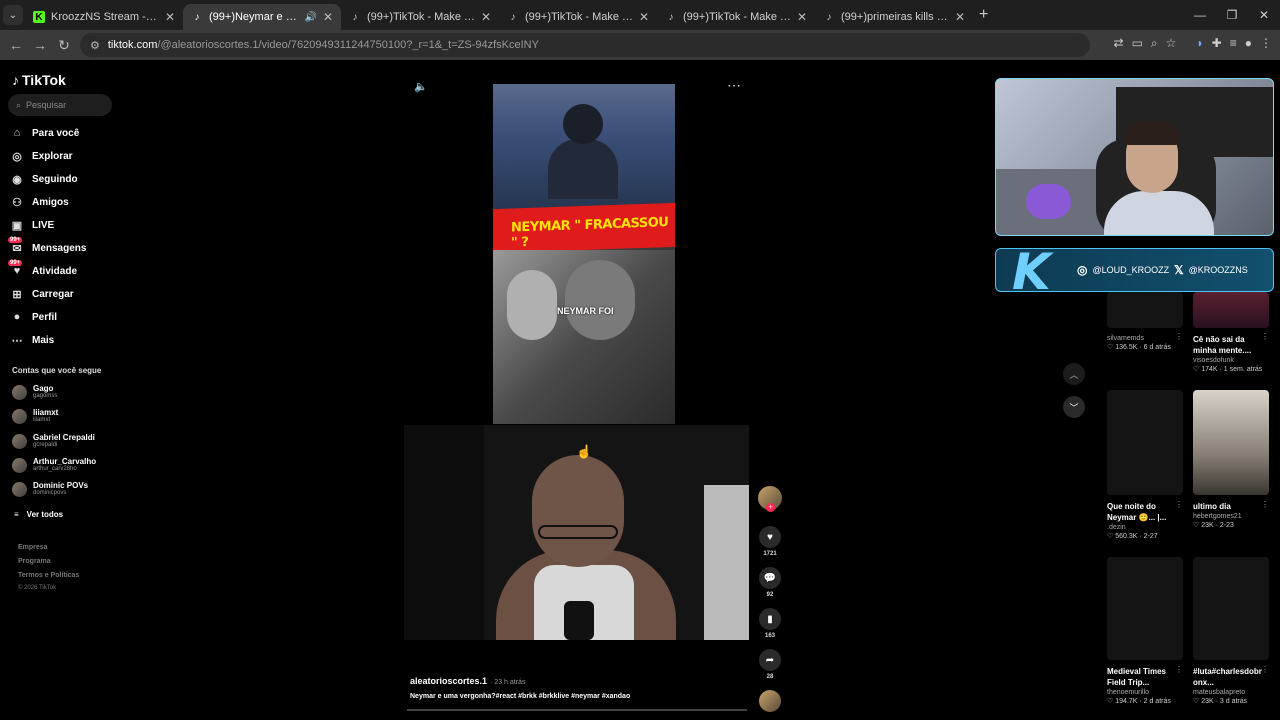 The height and width of the screenshot is (720, 1280). What do you see at coordinates (15, 240) in the screenshot?
I see `messages-badge: 99+` at bounding box center [15, 240].